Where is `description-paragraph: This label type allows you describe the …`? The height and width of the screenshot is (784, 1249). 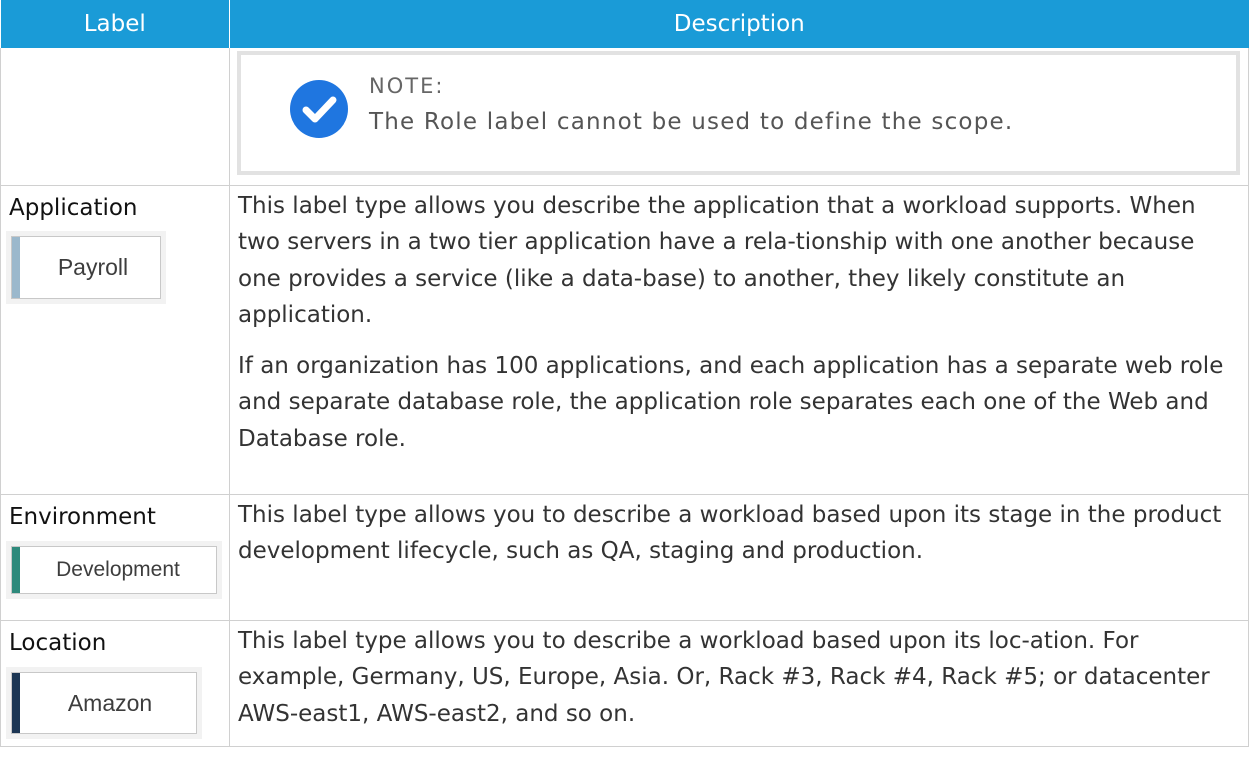
description-paragraph: This label type allows you describe the … is located at coordinates (717, 260).